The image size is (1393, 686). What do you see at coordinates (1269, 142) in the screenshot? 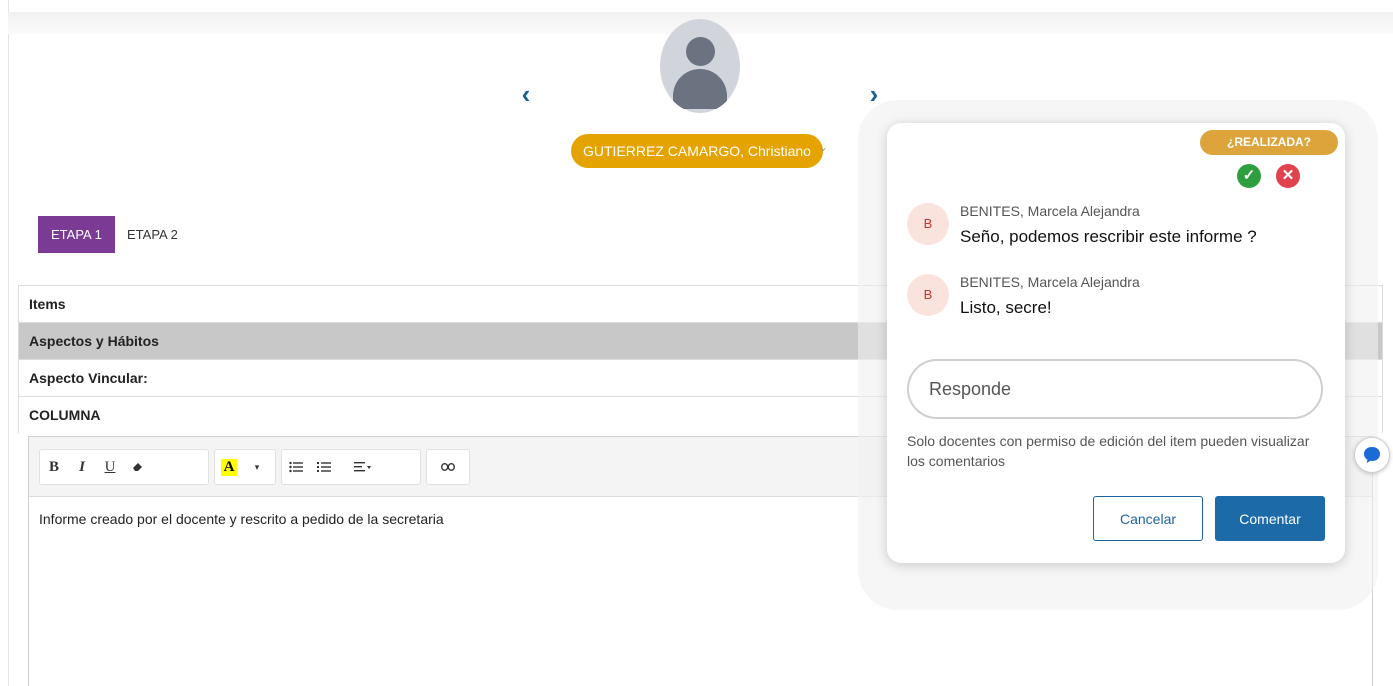
I see `realizada-button: ¿REALIZADA?` at bounding box center [1269, 142].